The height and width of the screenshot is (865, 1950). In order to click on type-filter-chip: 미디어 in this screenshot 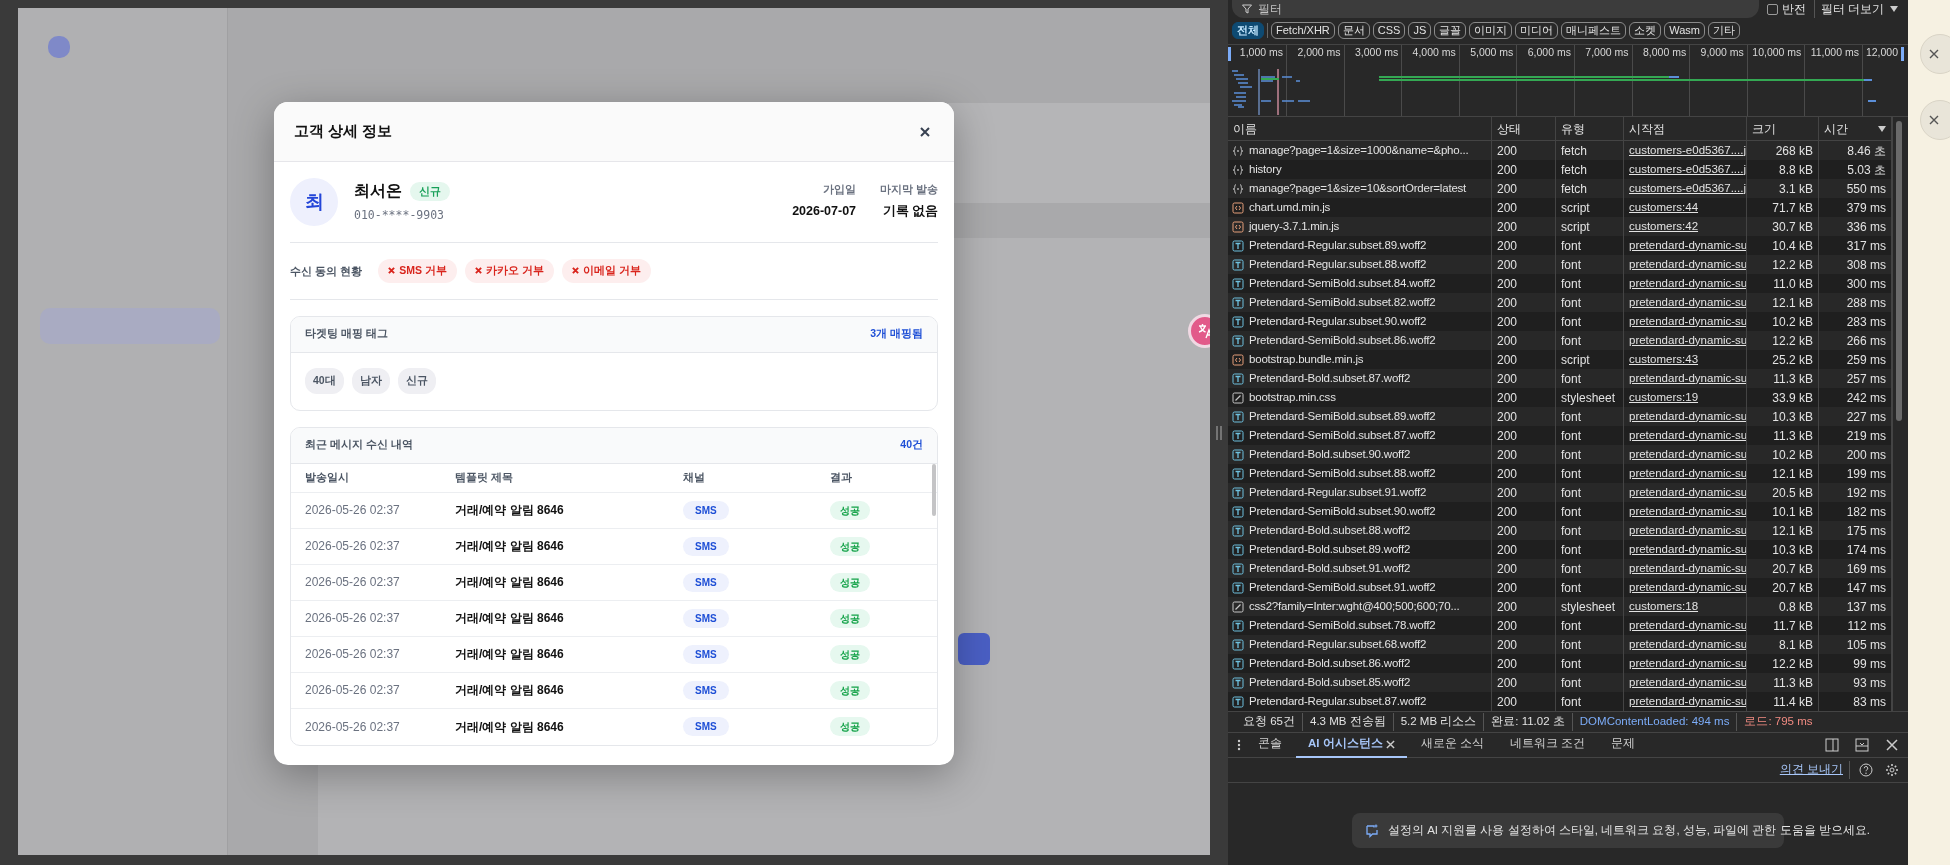, I will do `click(1537, 30)`.